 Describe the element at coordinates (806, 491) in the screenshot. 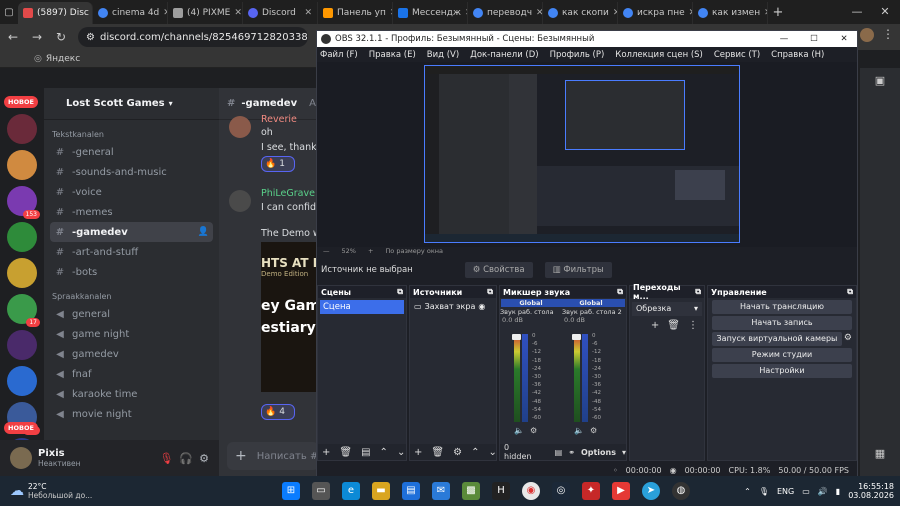

I see `network-icon: ▭` at that location.